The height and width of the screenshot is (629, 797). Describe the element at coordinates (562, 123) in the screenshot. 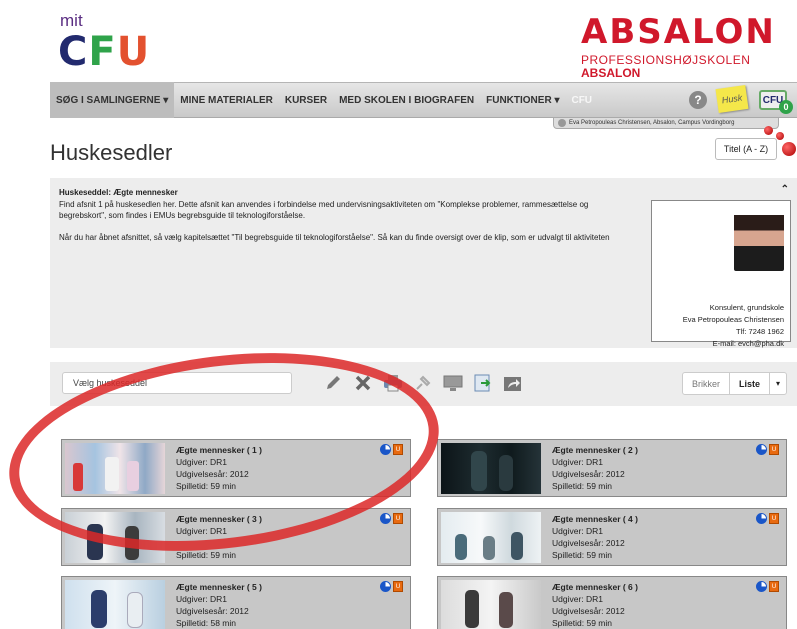

I see `user-icon` at that location.